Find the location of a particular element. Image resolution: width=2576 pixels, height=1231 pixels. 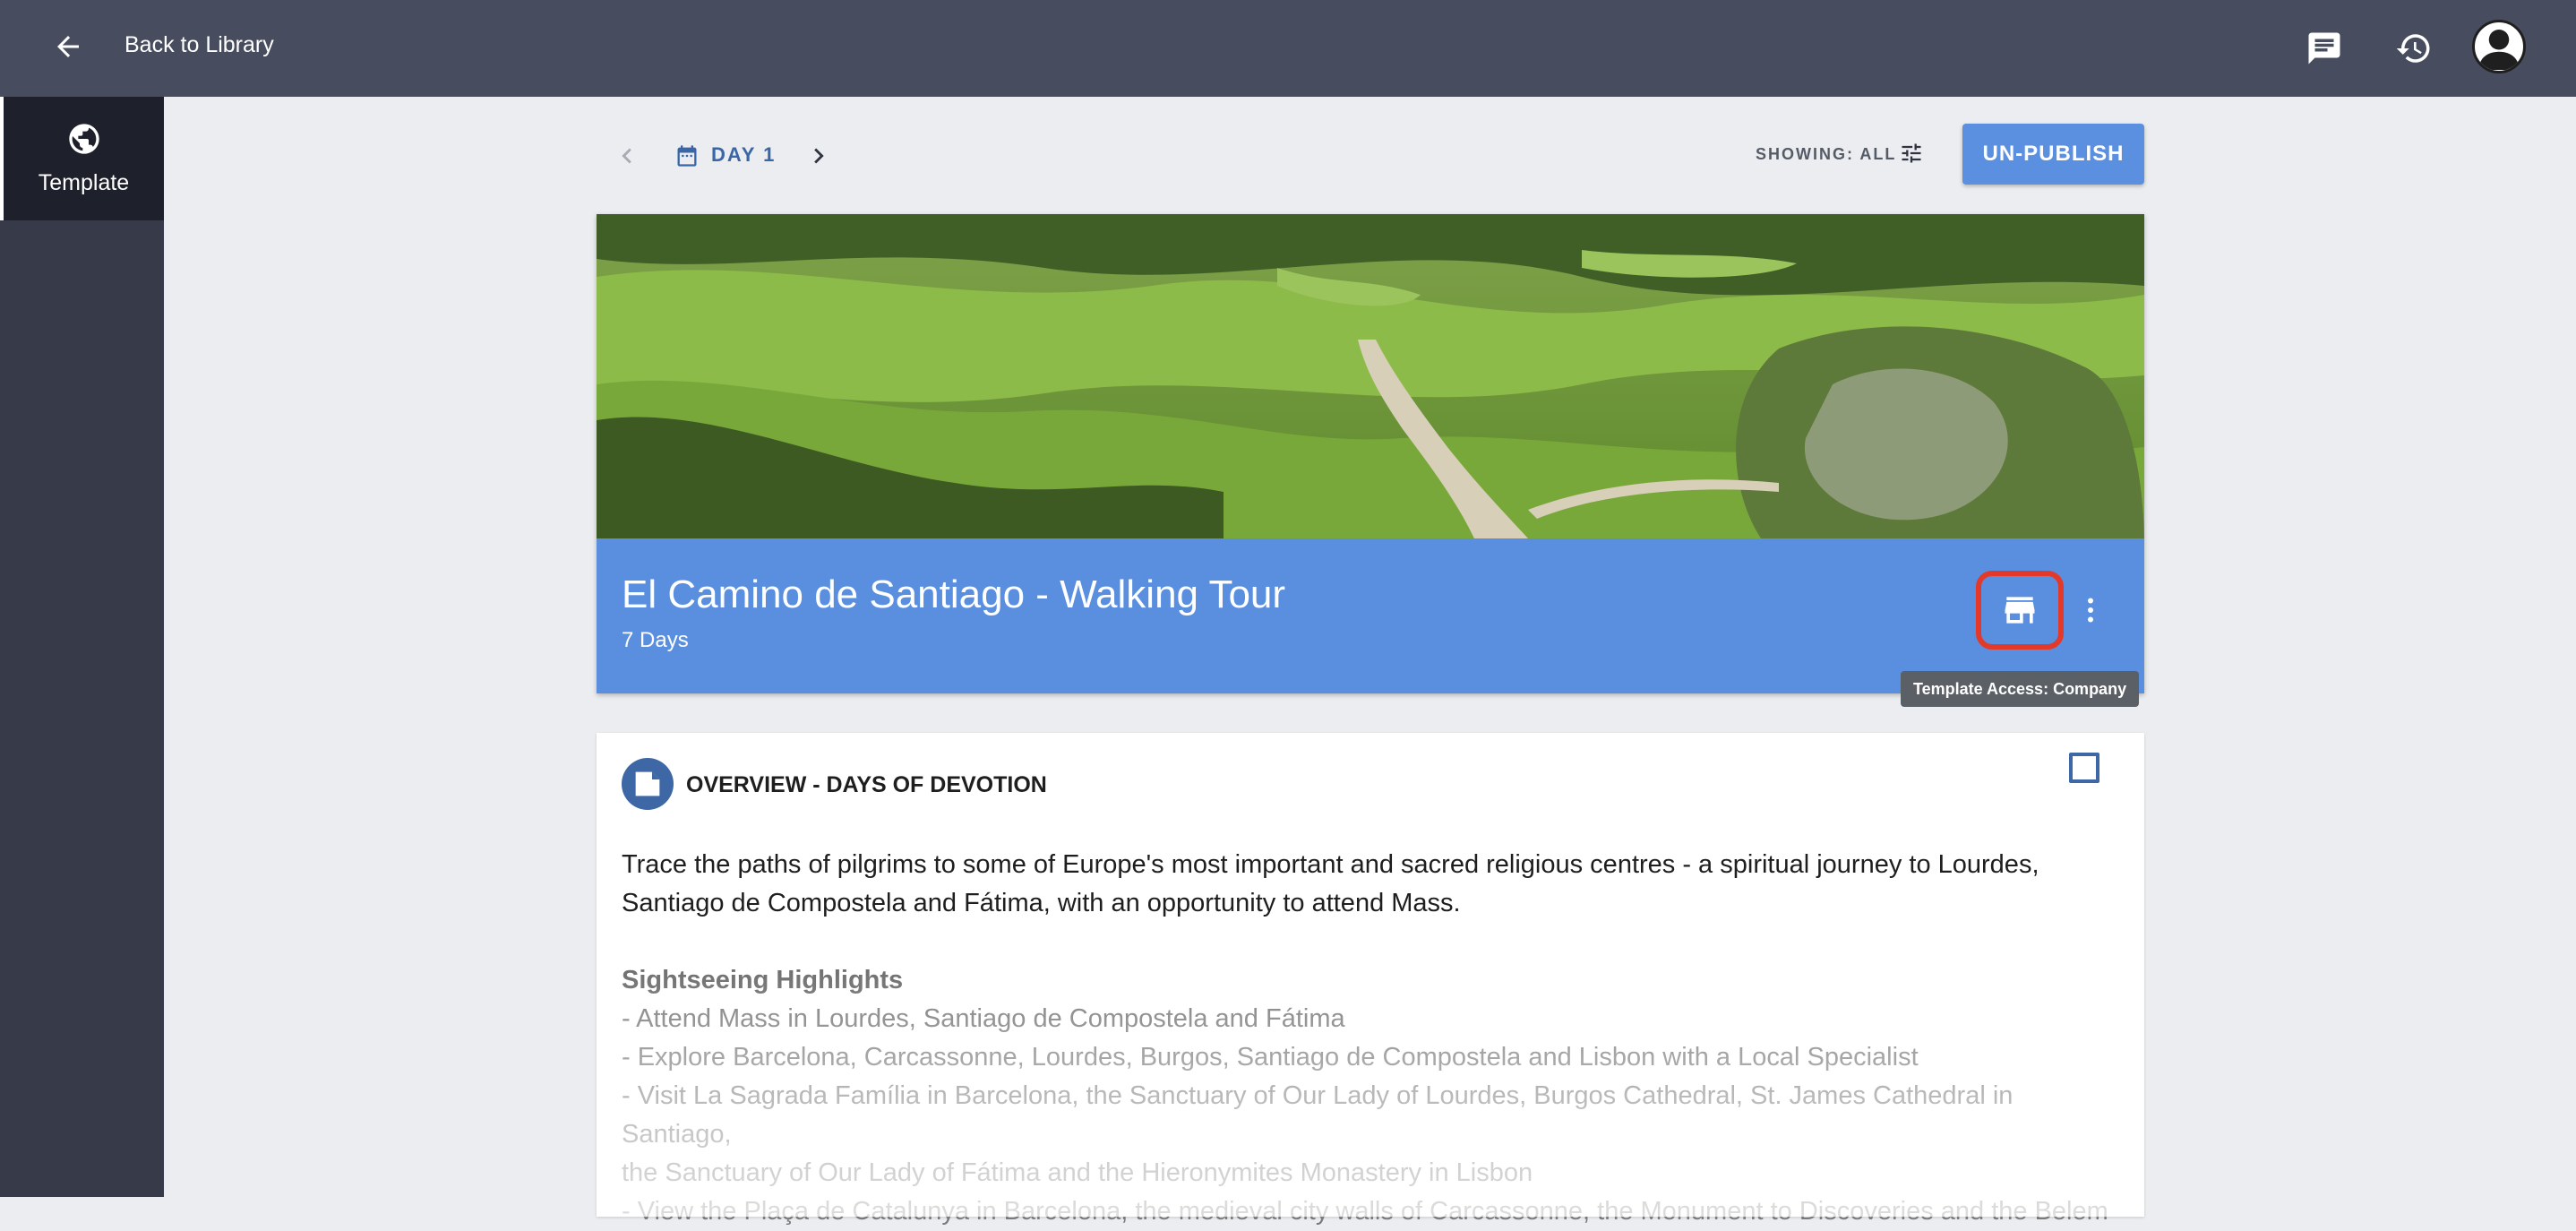

overview-title: OVERVIEW - DAYS OF DEVOTION is located at coordinates (866, 784).